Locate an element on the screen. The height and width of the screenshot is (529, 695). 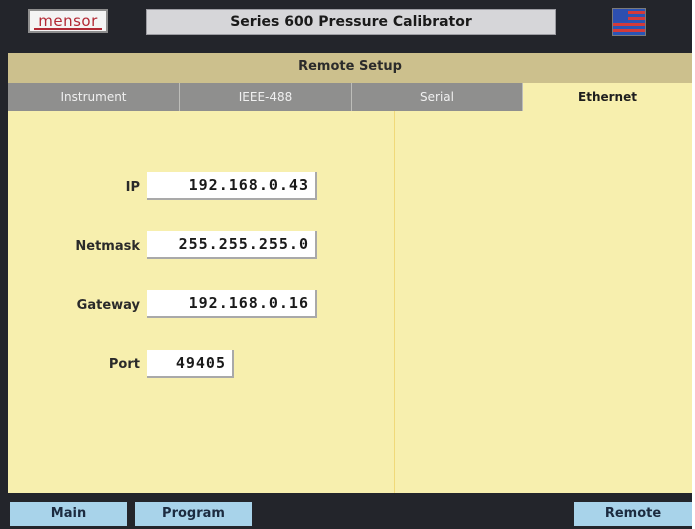
tab-label: IEEE-488 is located at coordinates (265, 97).